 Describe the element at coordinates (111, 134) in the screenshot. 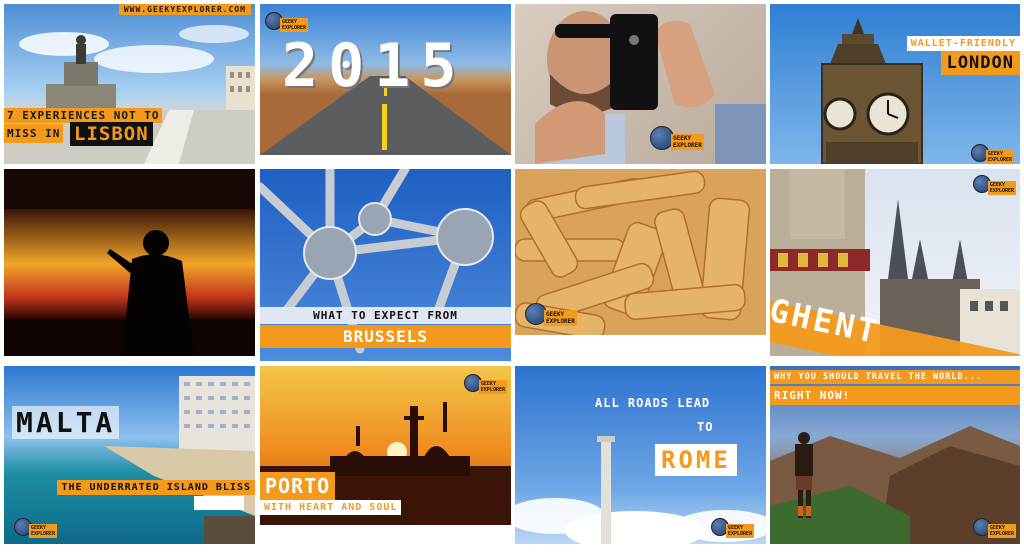

I see `lisbon-headline-highlight: LISBON` at that location.